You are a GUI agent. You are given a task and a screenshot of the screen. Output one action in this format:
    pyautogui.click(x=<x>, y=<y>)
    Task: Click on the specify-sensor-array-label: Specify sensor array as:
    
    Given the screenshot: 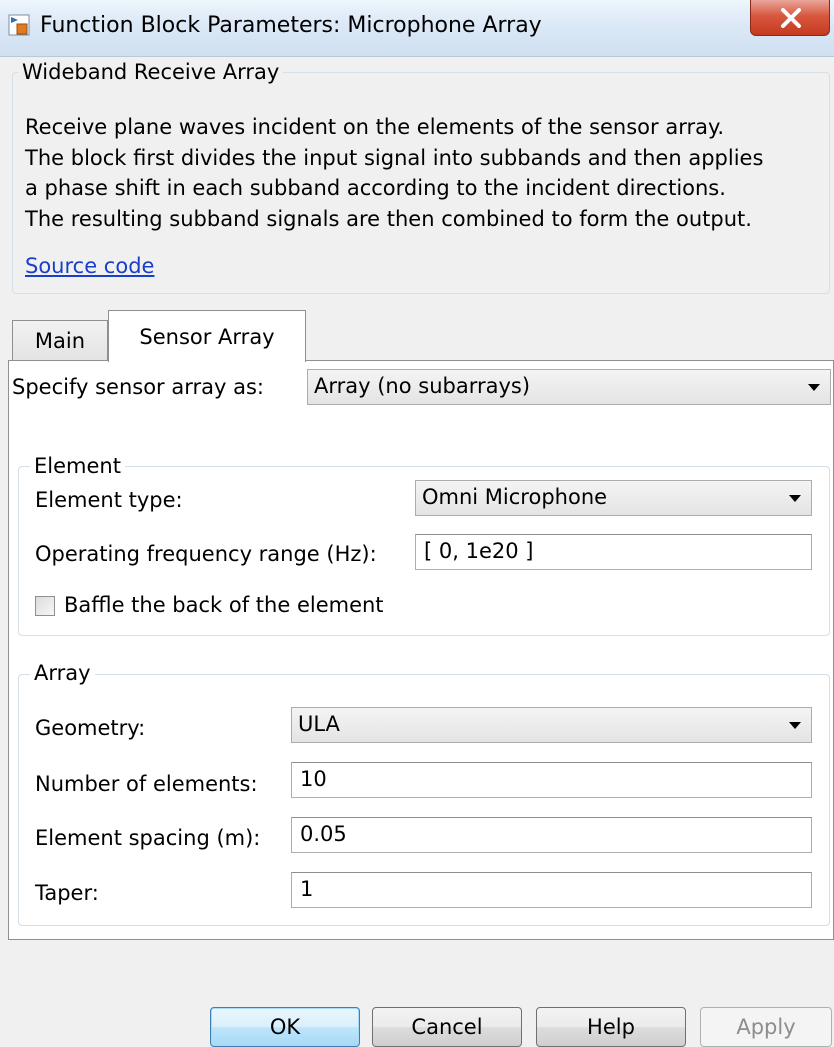 What is the action you would take?
    pyautogui.click(x=138, y=387)
    